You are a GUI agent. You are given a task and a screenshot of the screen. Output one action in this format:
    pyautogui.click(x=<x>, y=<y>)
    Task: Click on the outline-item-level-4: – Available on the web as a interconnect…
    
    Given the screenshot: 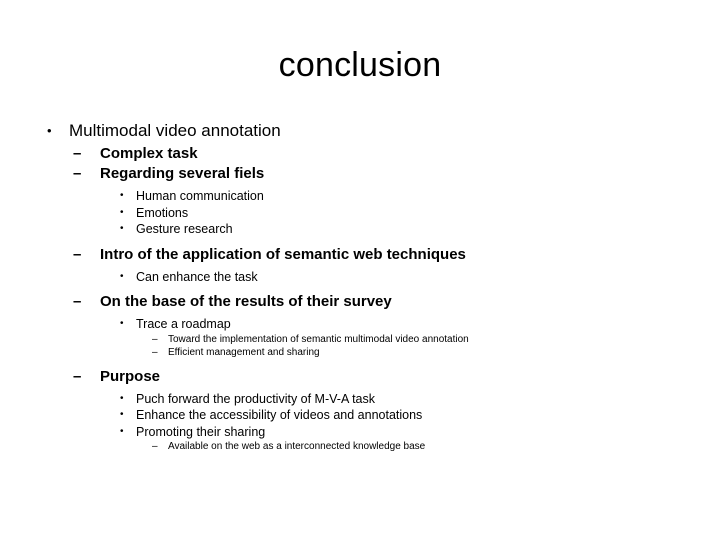 What is the action you would take?
    pyautogui.click(x=360, y=447)
    